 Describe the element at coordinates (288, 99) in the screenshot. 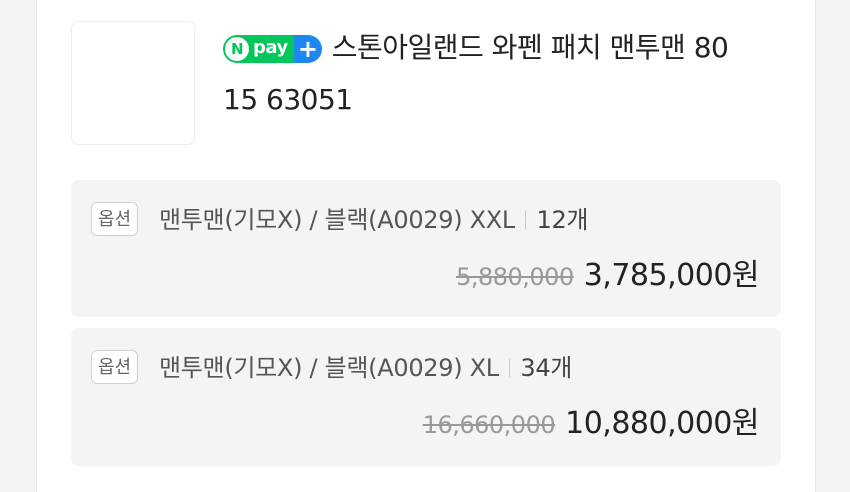

I see `product-title-line2: 15 63051` at that location.